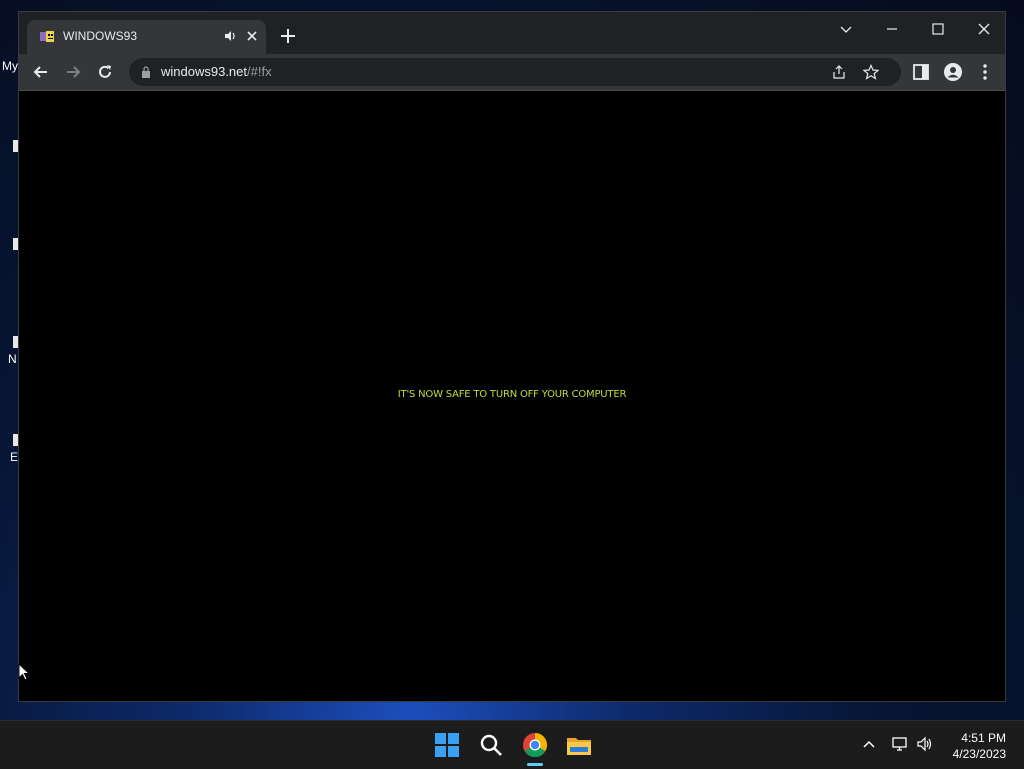 The width and height of the screenshot is (1024, 769). What do you see at coordinates (839, 72) in the screenshot?
I see `share-icon` at bounding box center [839, 72].